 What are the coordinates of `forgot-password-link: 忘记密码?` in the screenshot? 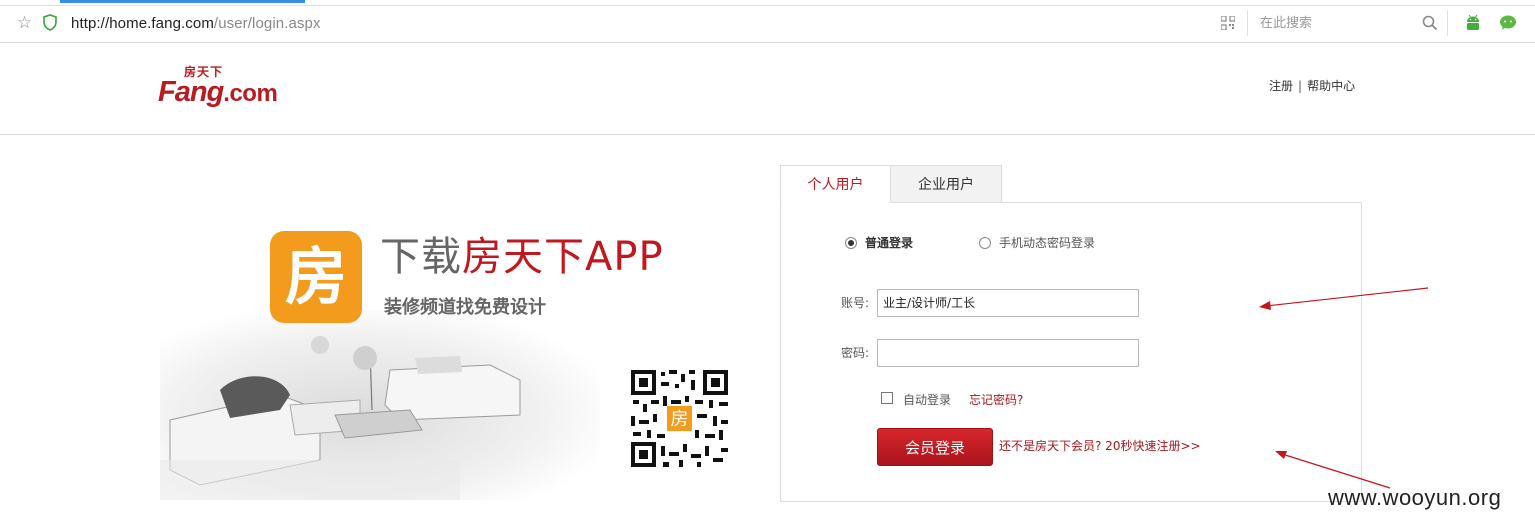 It's located at (996, 400).